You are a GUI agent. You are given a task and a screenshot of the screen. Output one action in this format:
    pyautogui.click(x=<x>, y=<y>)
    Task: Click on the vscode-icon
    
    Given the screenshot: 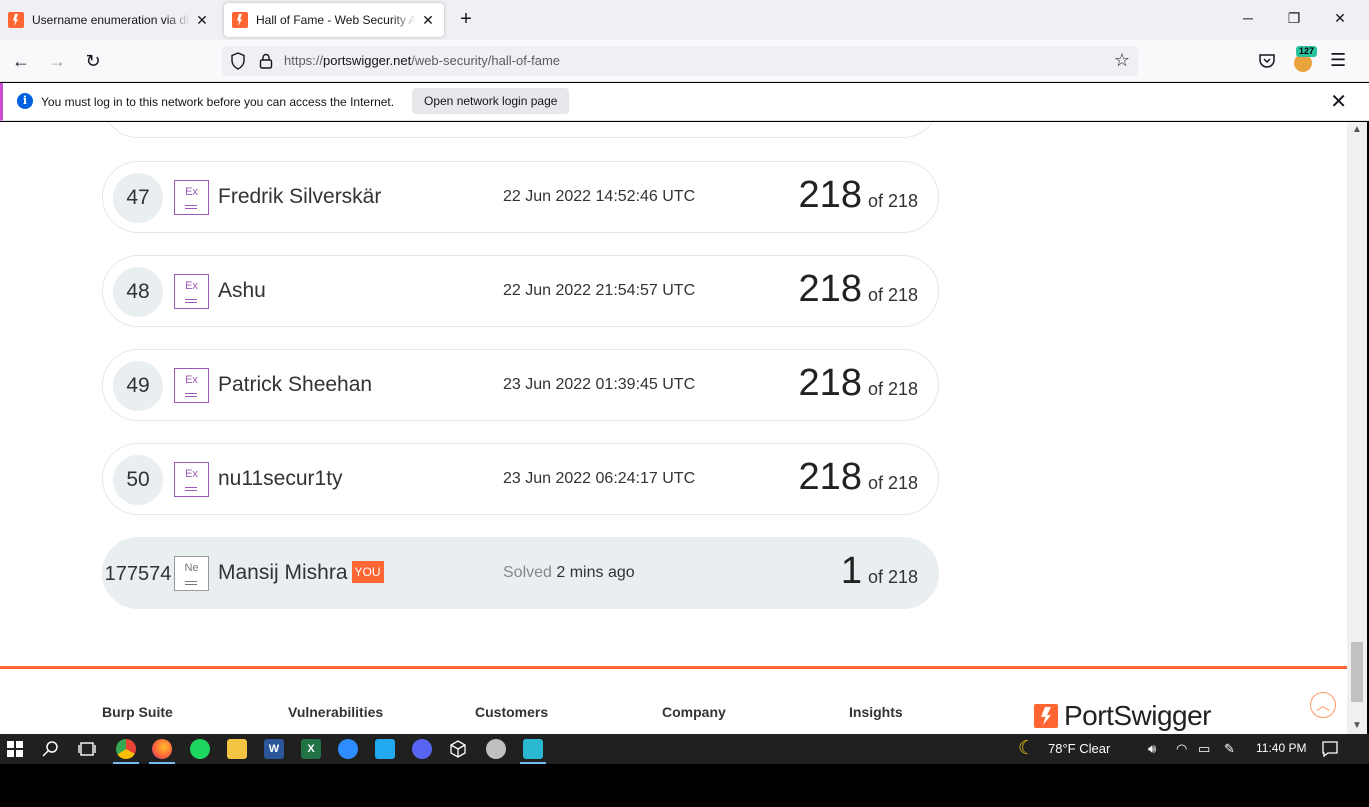 What is the action you would take?
    pyautogui.click(x=385, y=749)
    